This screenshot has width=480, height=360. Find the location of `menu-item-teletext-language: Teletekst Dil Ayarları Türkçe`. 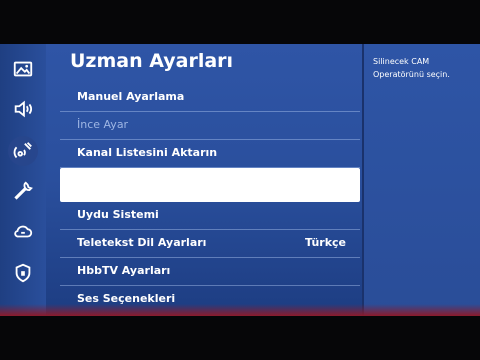

menu-item-teletext-language: Teletekst Dil Ayarları Türkçe is located at coordinates (210, 244).